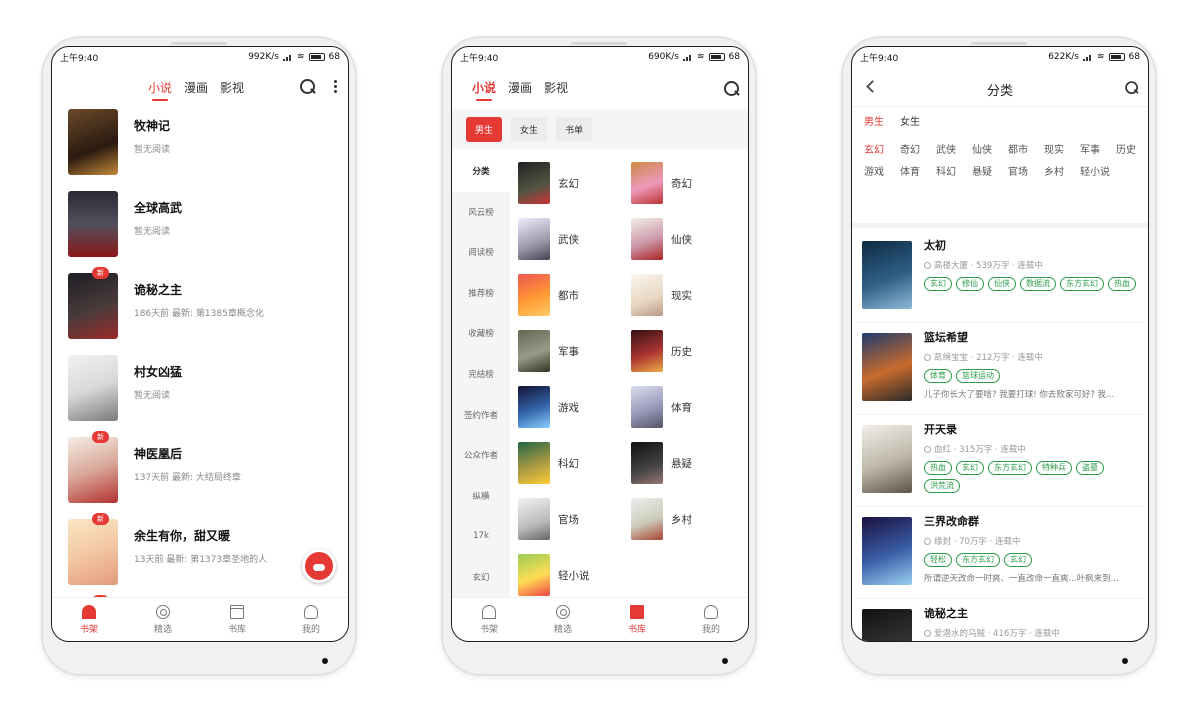  Describe the element at coordinates (481, 252) in the screenshot. I see `sidebar-item-reads: 阅读榜` at that location.